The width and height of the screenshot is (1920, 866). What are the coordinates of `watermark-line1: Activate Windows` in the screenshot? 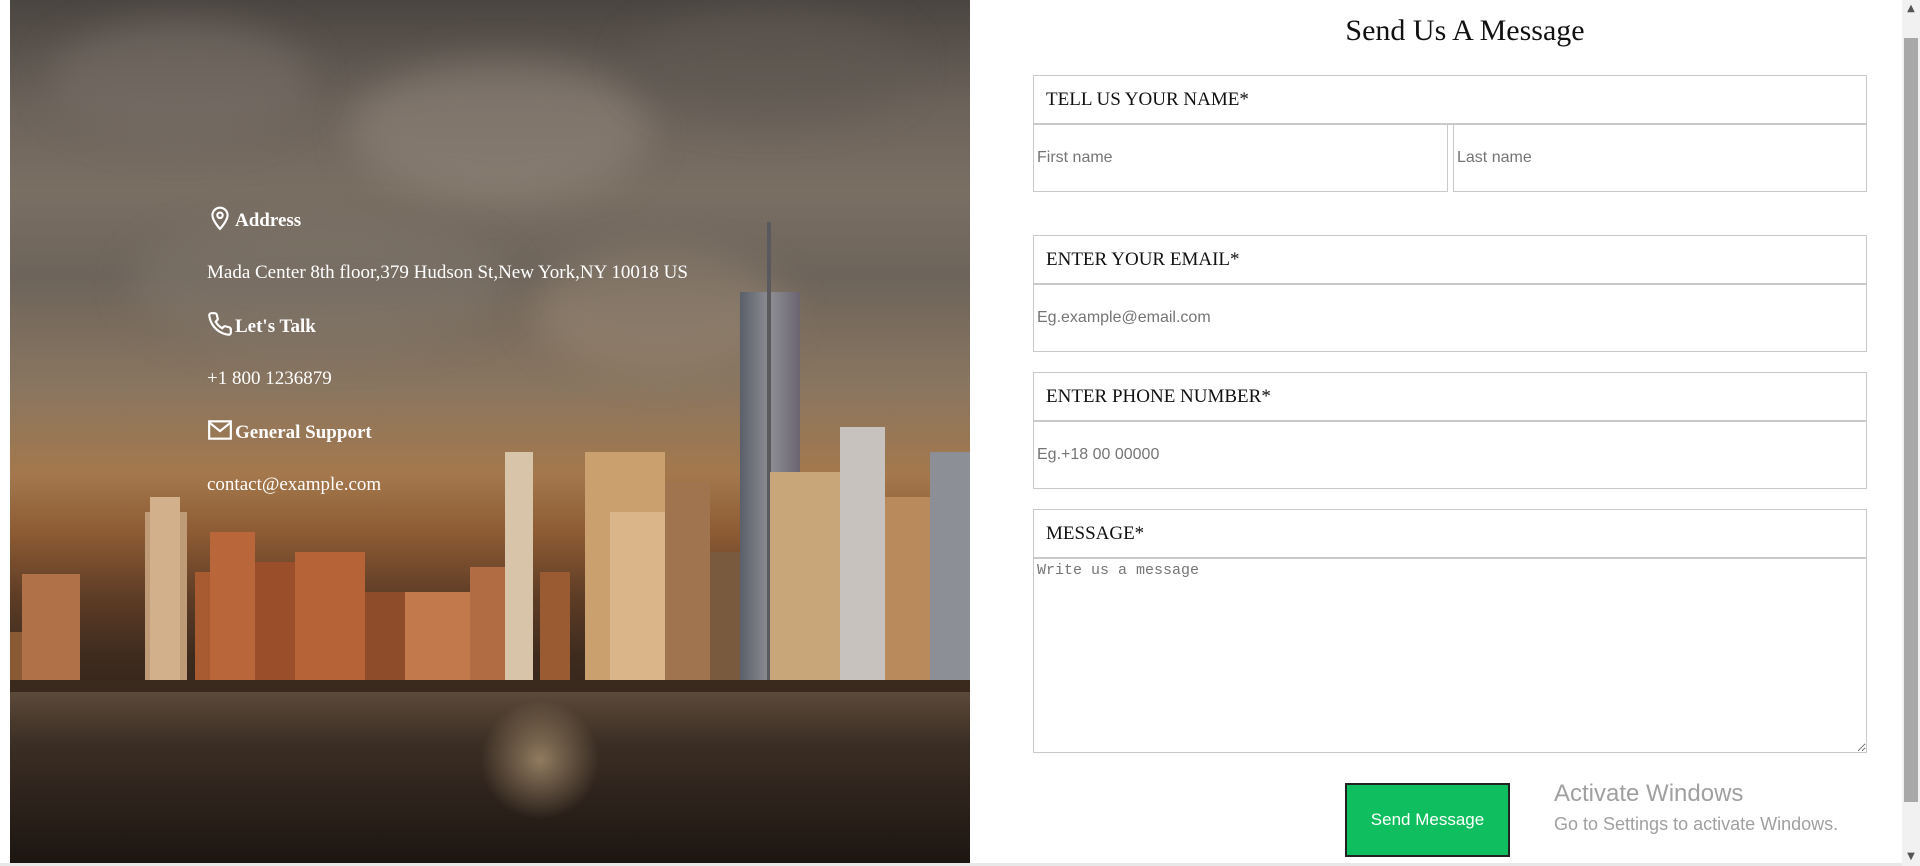 It's located at (1649, 793).